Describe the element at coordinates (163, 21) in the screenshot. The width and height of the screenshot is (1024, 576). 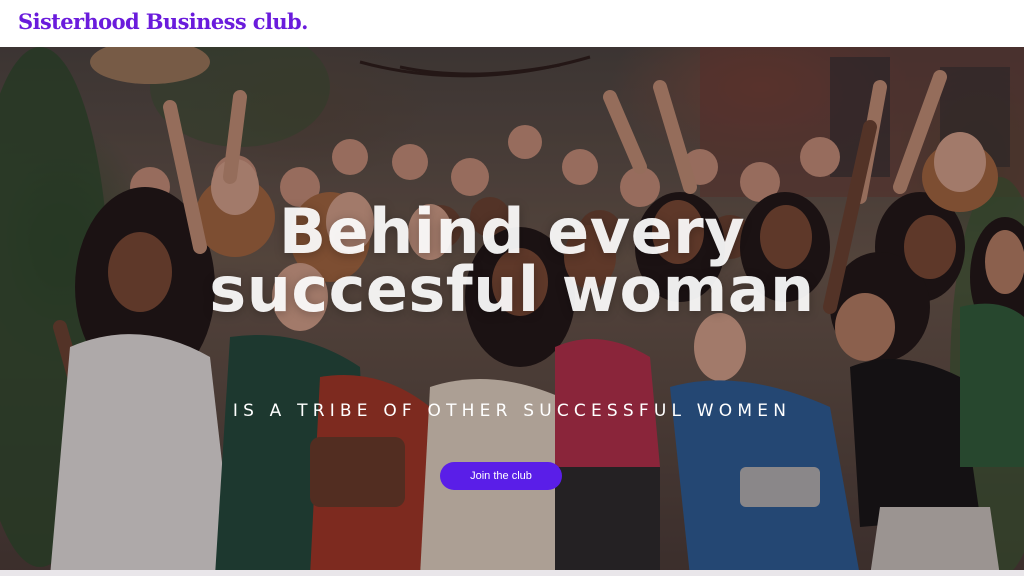
I see `site-logo: Sisterhood Business club.` at that location.